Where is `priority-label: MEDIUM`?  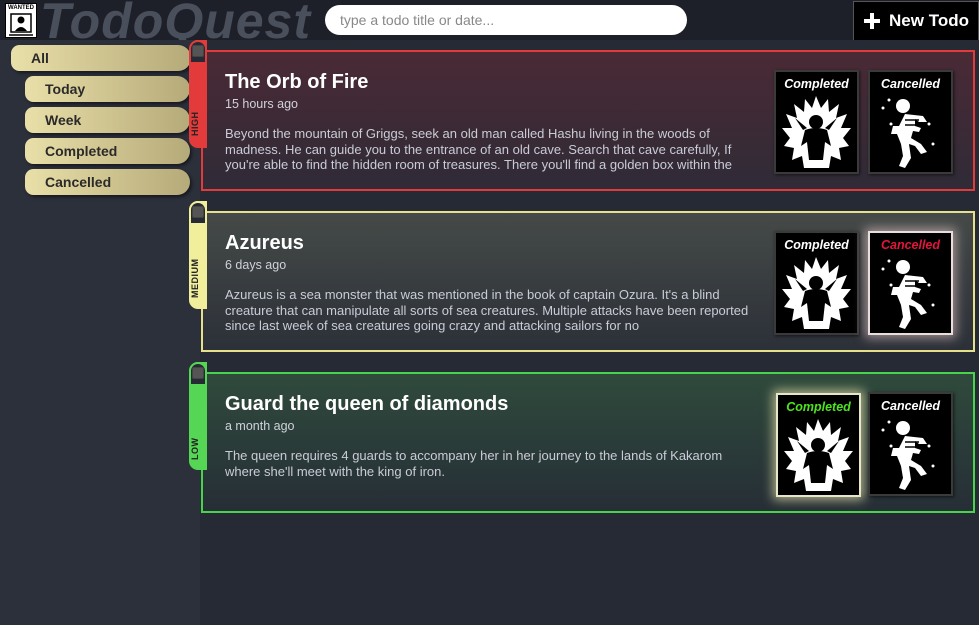
priority-label: MEDIUM is located at coordinates (195, 278).